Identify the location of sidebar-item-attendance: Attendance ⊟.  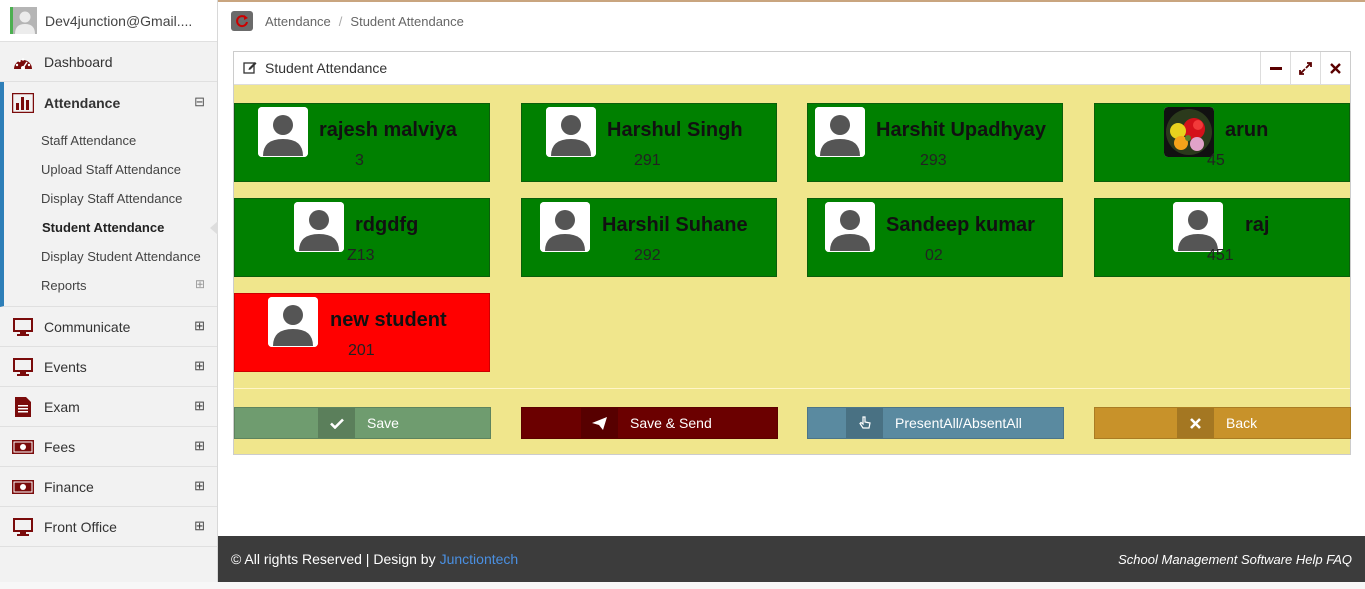
(108, 103).